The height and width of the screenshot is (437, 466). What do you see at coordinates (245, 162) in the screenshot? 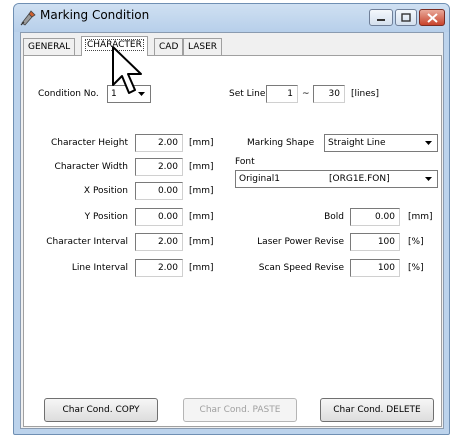
I see `font-label: Font` at bounding box center [245, 162].